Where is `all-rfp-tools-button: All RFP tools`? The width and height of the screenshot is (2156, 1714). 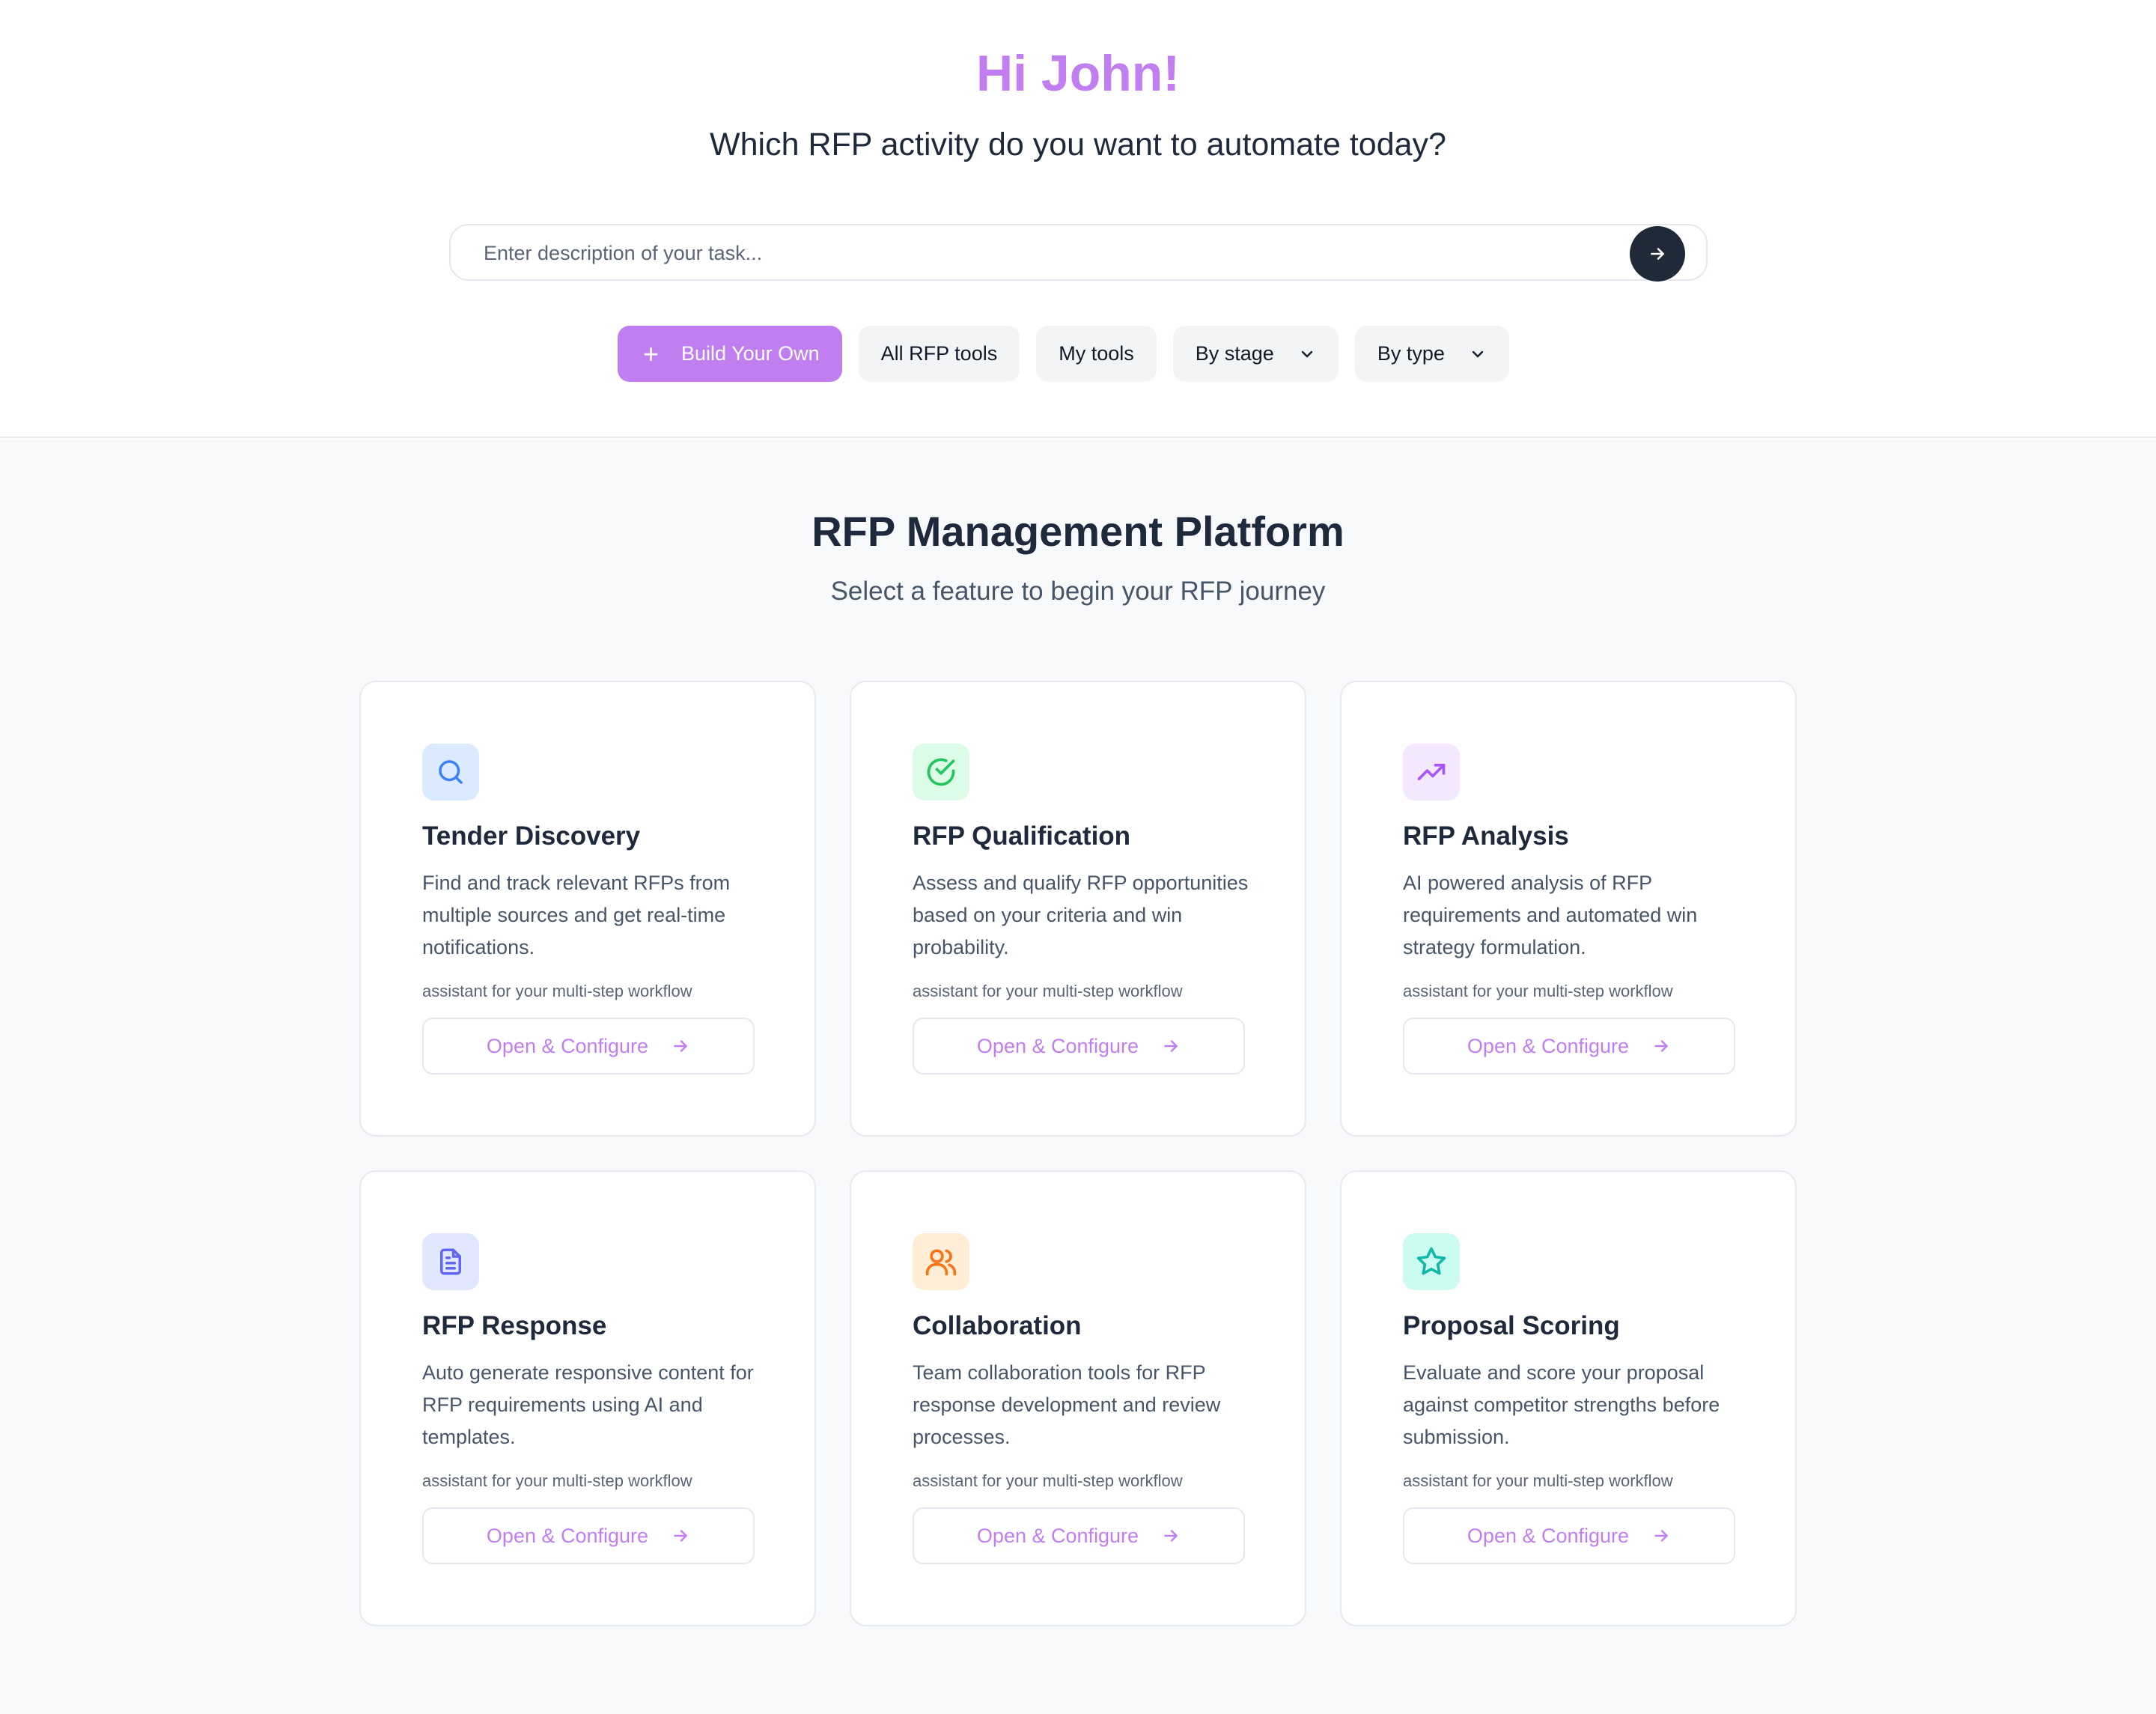
all-rfp-tools-button: All RFP tools is located at coordinates (939, 354).